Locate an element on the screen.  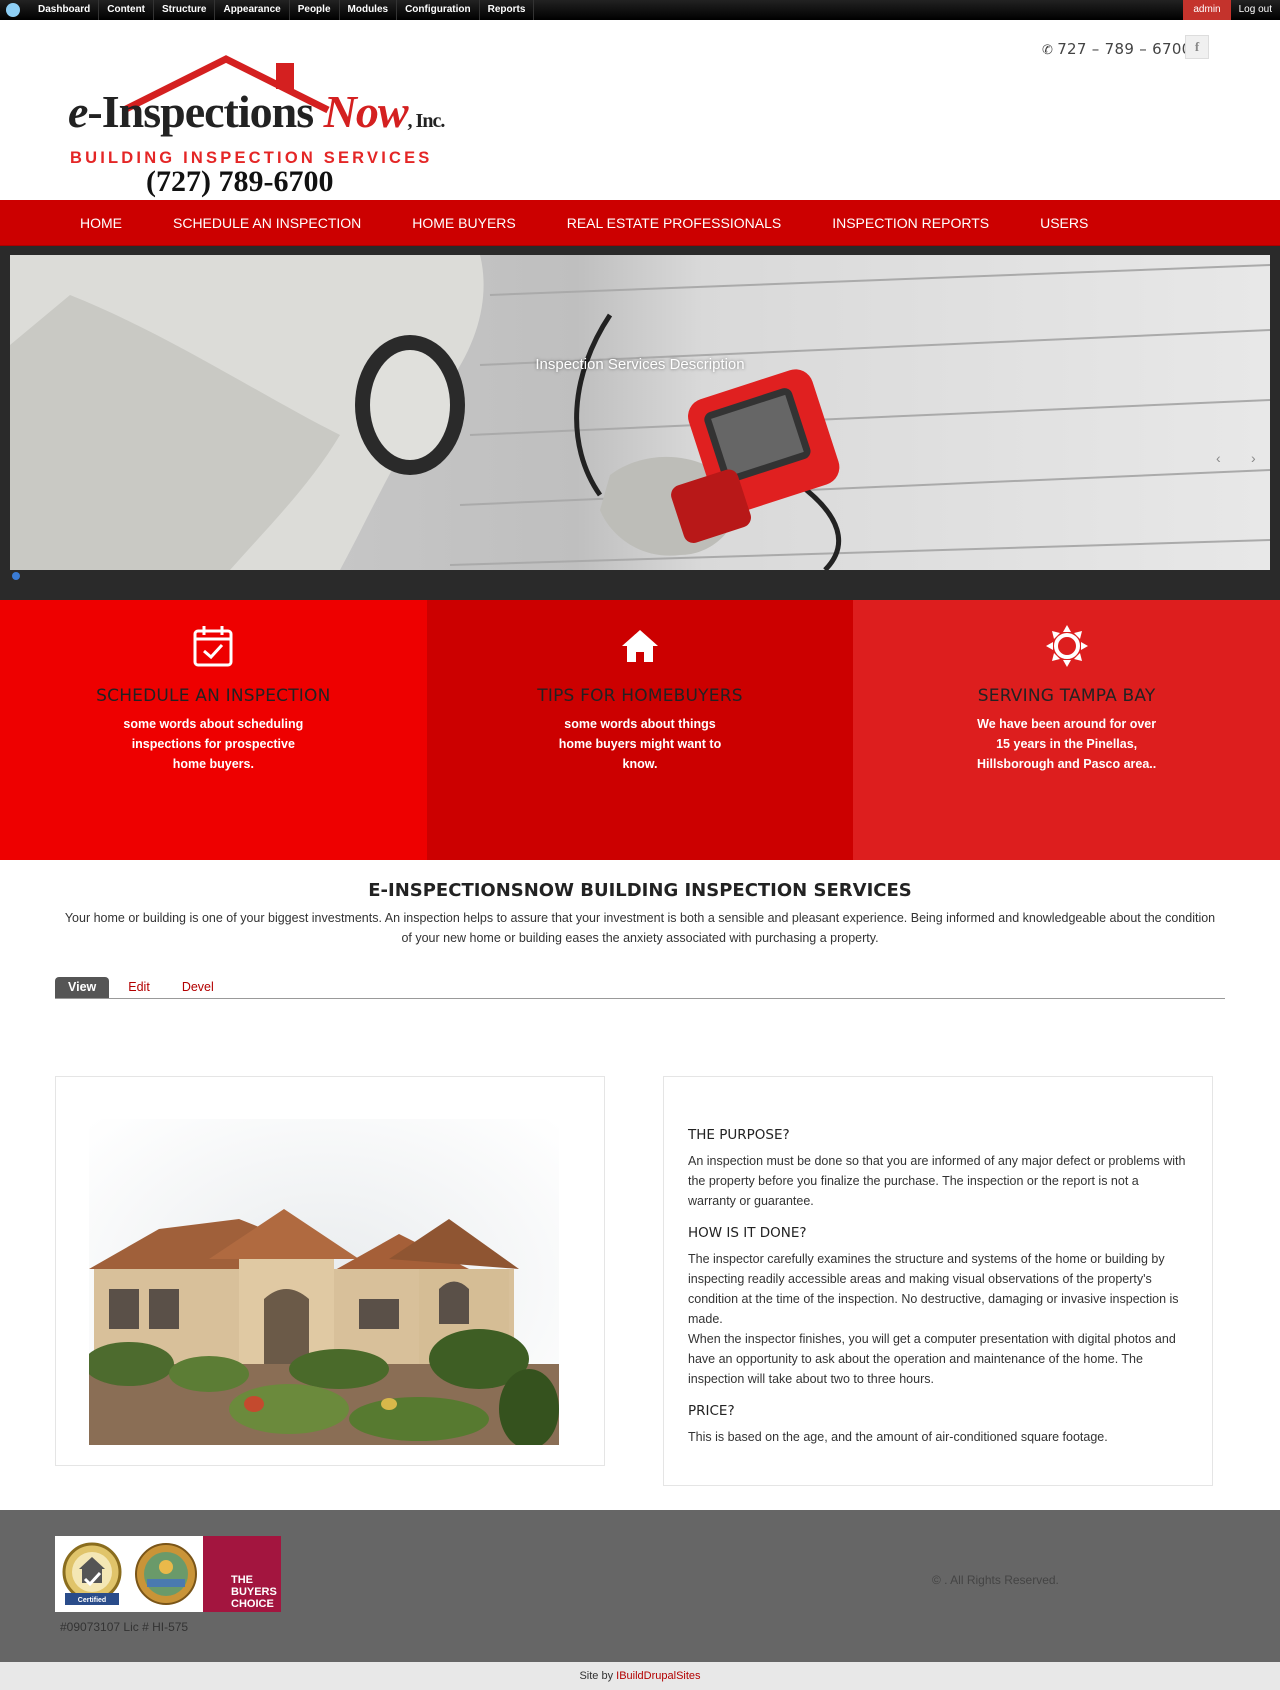
sun-icon is located at coordinates (1066, 646).